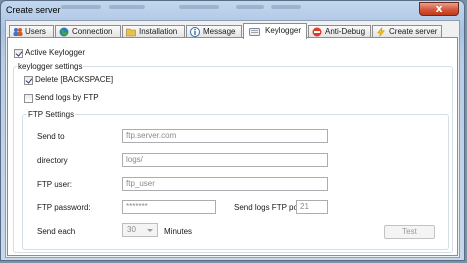  What do you see at coordinates (131, 32) in the screenshot?
I see `folder-icon` at bounding box center [131, 32].